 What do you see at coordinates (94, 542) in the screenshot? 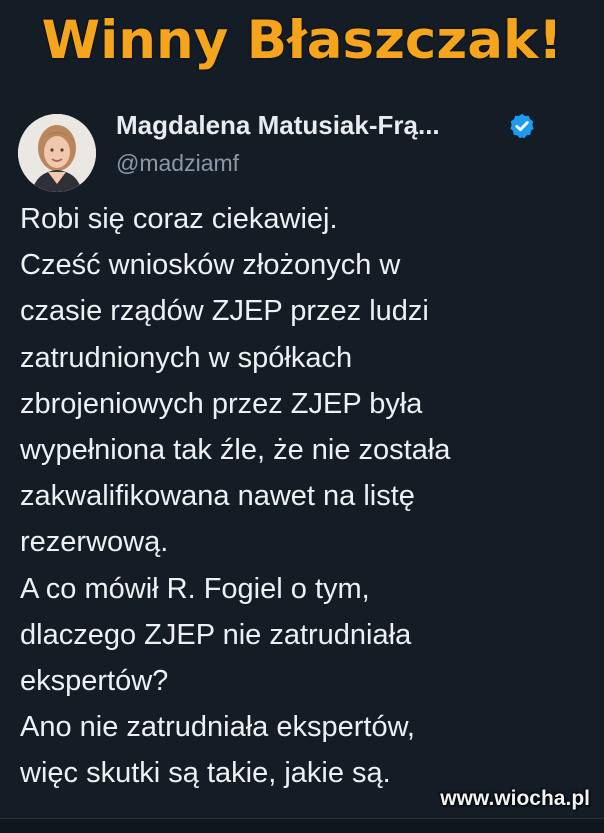
I see `tweet-line: rezerwową.` at bounding box center [94, 542].